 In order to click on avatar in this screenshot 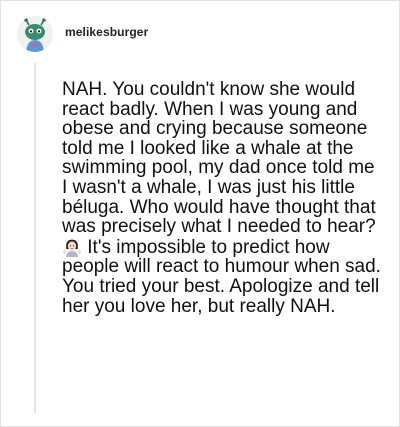, I will do `click(35, 34)`.